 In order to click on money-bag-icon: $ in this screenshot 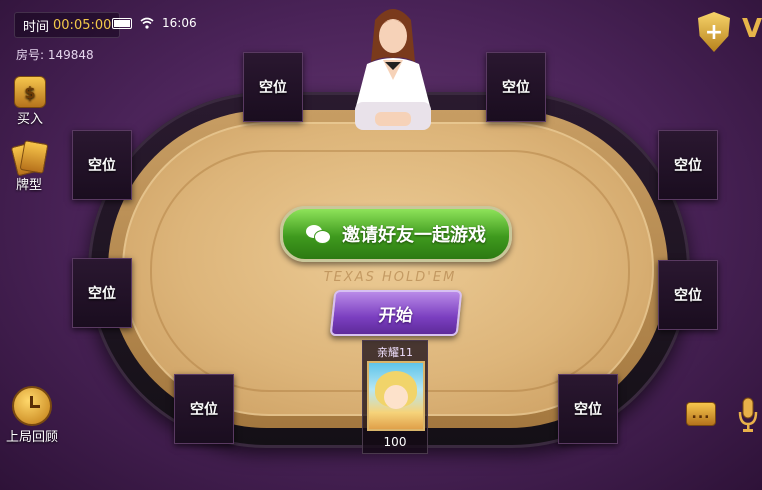, I will do `click(30, 92)`.